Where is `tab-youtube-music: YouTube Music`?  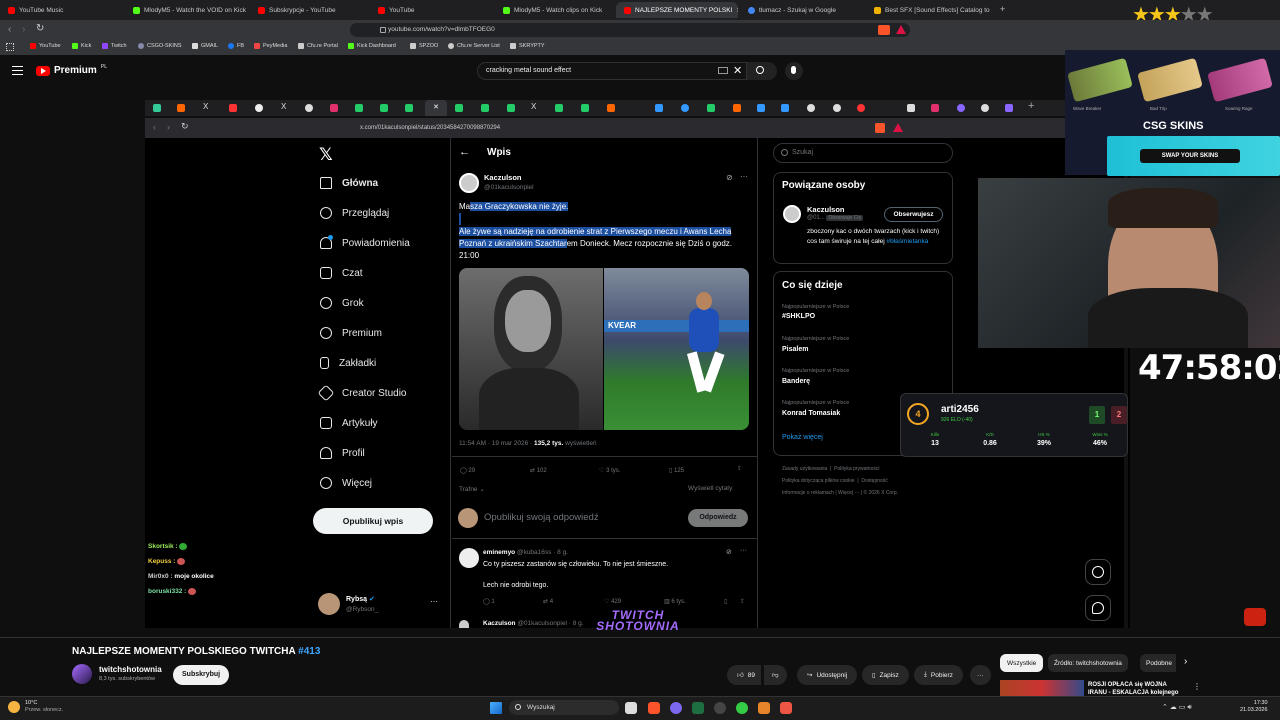 tab-youtube-music: YouTube Music is located at coordinates (62, 10).